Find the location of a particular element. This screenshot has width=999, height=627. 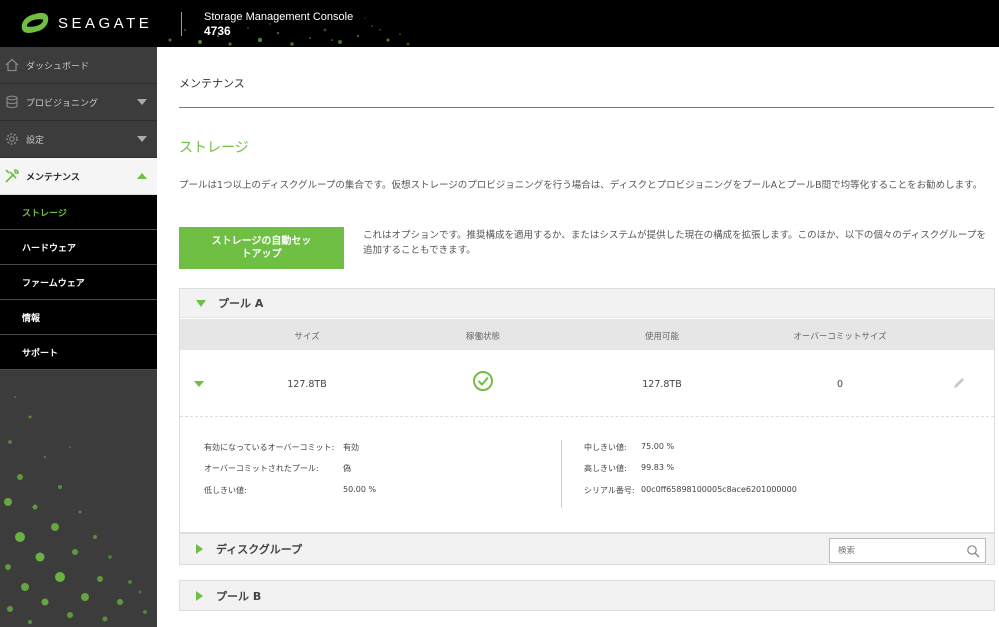

top-header: SEAGATE Storage Management Console 4736 is located at coordinates (499, 23).